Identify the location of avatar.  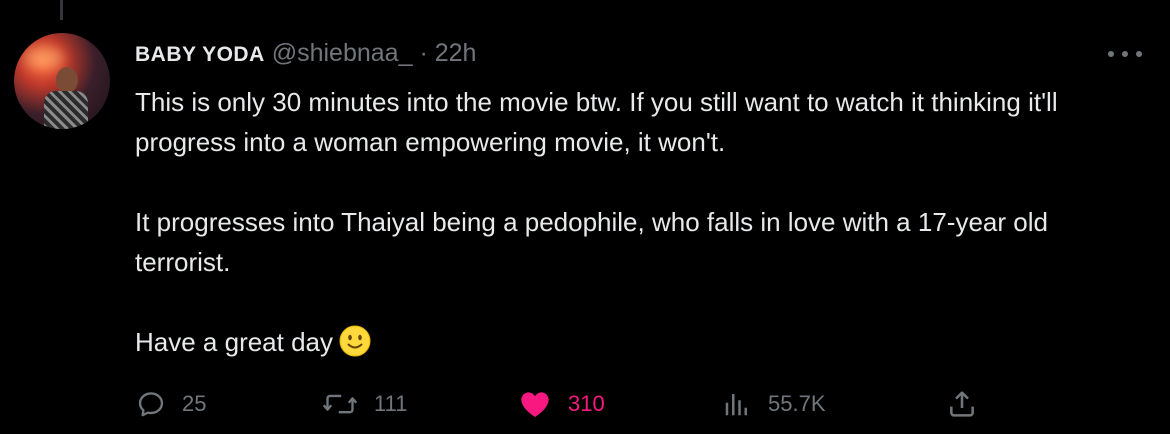
(62, 81).